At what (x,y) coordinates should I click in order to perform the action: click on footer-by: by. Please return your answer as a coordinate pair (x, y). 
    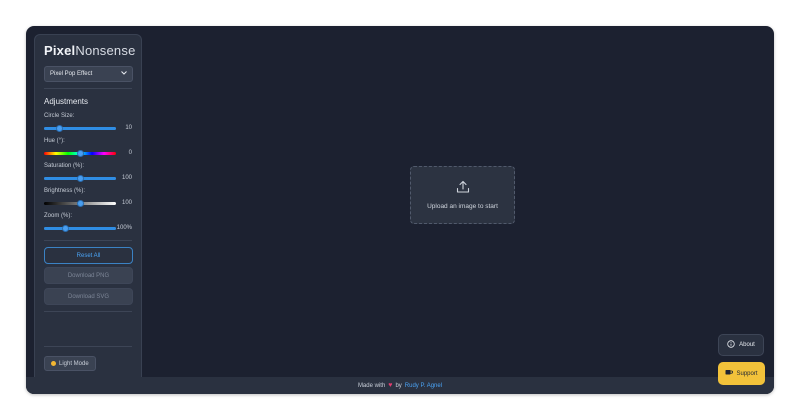
    Looking at the image, I should click on (398, 385).